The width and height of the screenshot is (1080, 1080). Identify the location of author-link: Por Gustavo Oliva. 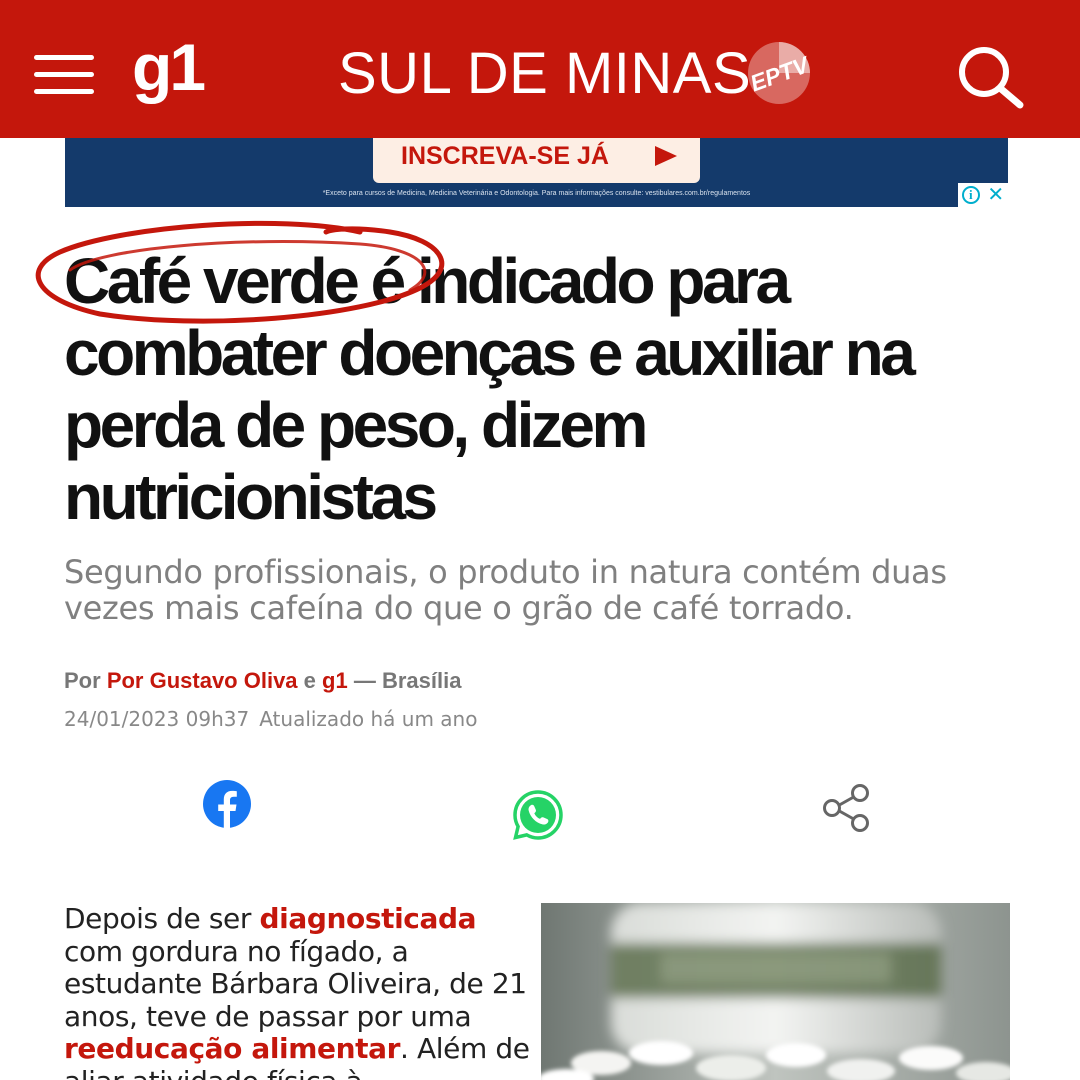
(202, 680).